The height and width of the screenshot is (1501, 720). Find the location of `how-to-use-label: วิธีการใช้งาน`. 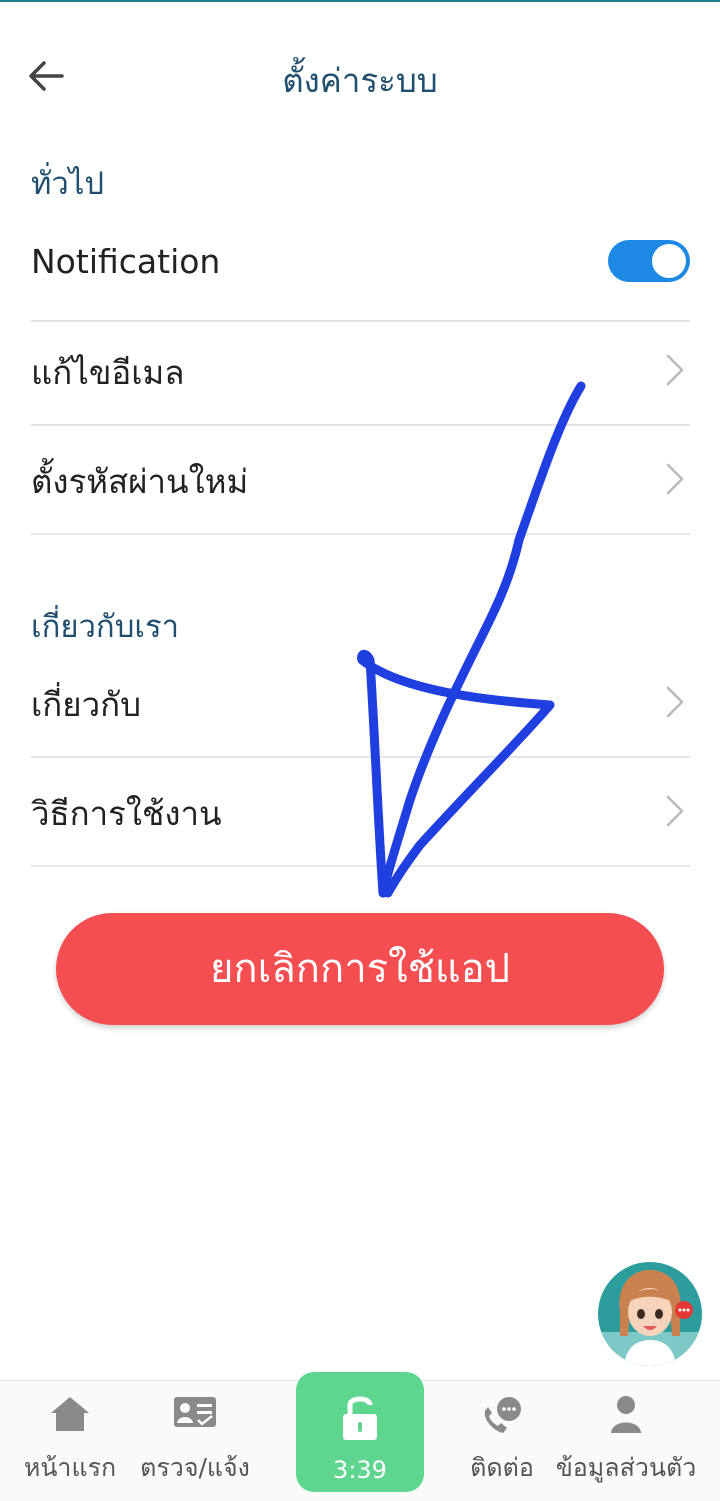

how-to-use-label: วิธีการใช้งาน is located at coordinates (126, 813).